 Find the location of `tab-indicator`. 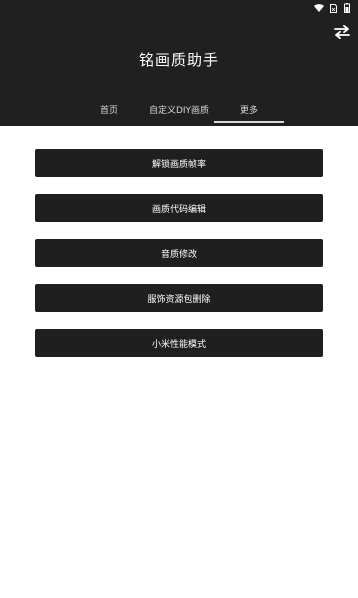

tab-indicator is located at coordinates (249, 122).